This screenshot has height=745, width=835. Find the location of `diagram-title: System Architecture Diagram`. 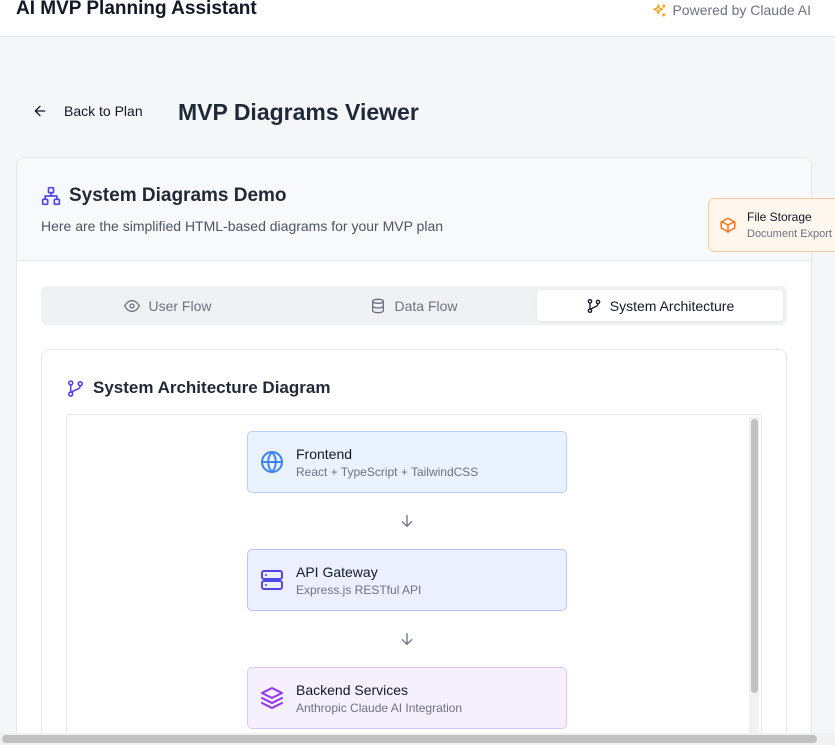

diagram-title: System Architecture Diagram is located at coordinates (198, 388).